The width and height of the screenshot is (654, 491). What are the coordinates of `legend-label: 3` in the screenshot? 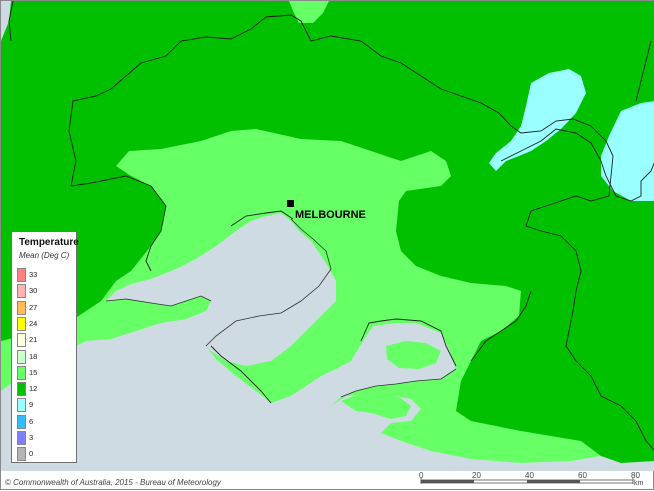 It's located at (31, 437).